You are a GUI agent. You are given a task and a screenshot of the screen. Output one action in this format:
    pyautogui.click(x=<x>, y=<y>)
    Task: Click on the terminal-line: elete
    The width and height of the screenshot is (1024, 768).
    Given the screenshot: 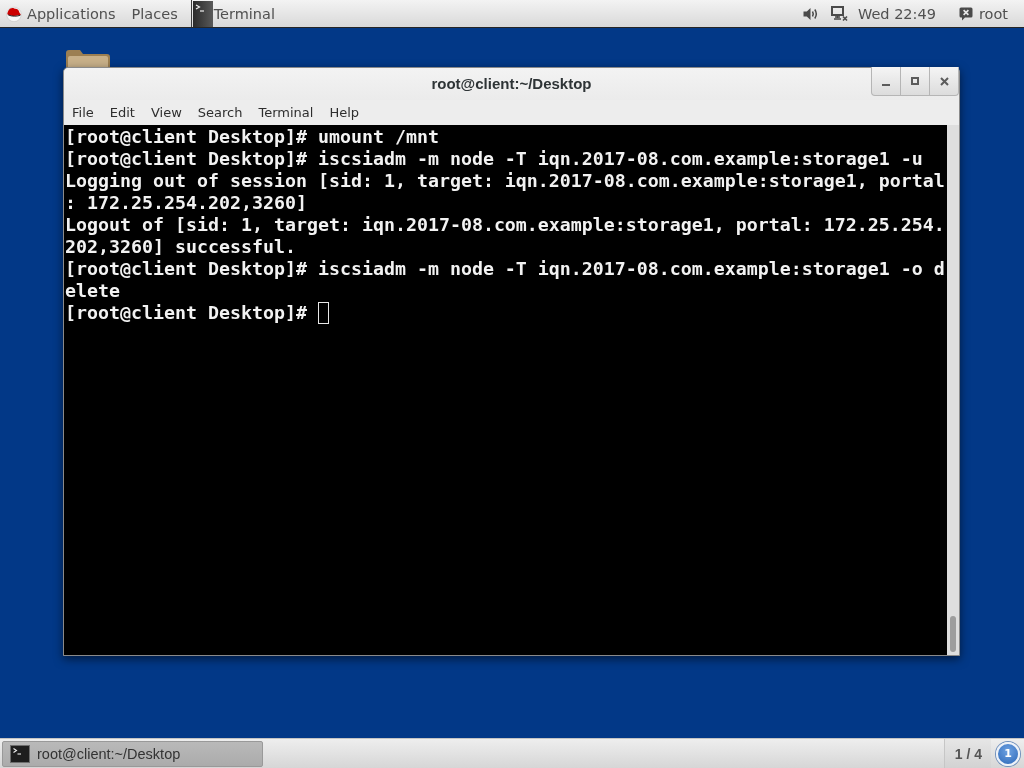 What is the action you would take?
    pyautogui.click(x=92, y=291)
    